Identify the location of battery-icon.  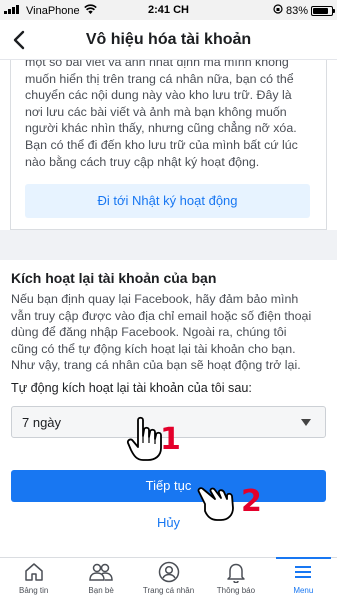
(323, 10).